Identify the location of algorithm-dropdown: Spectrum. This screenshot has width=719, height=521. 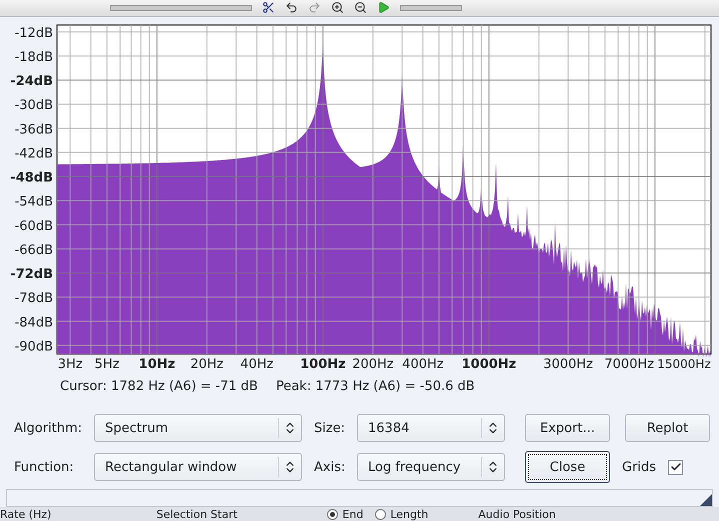
(198, 428).